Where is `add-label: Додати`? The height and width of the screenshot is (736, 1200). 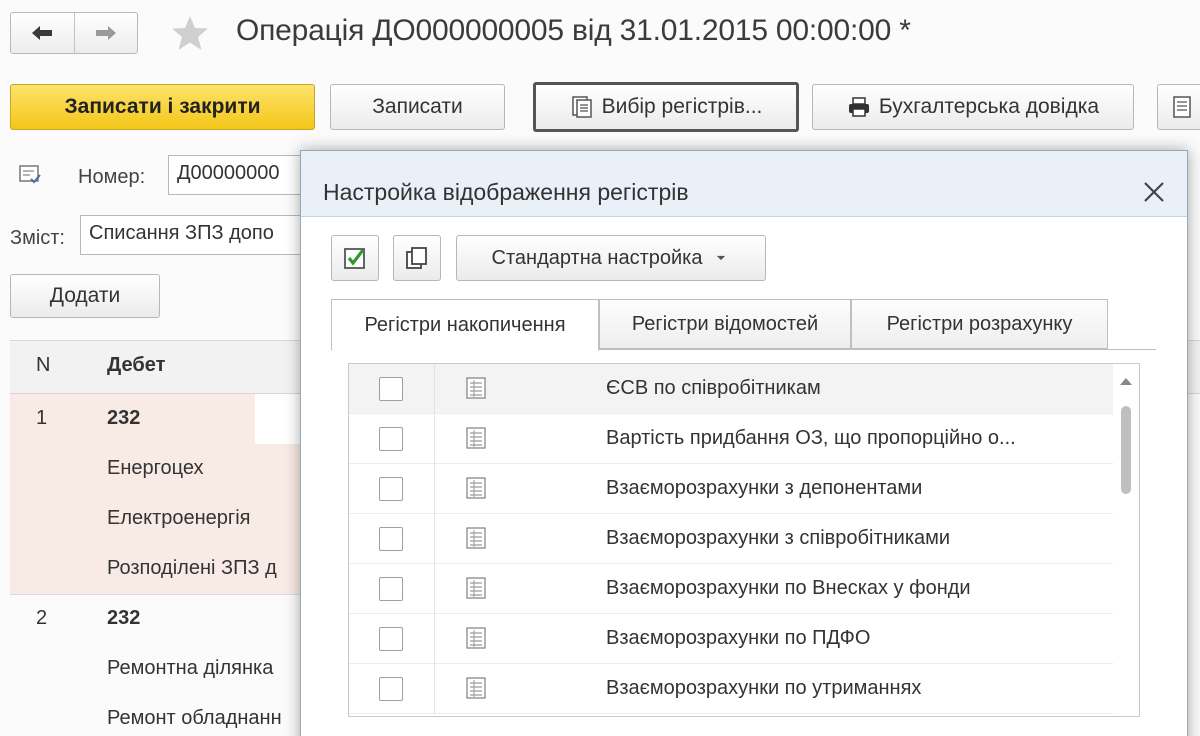 add-label: Додати is located at coordinates (85, 295).